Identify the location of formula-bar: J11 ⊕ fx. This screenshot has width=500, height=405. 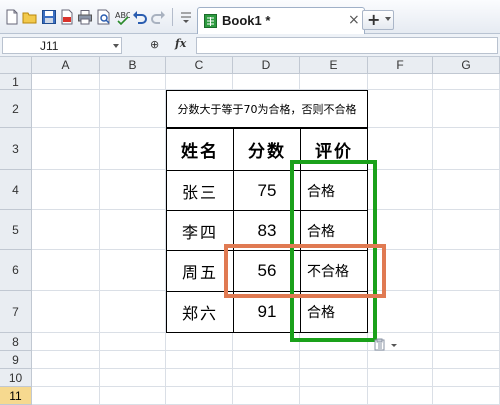
(250, 45).